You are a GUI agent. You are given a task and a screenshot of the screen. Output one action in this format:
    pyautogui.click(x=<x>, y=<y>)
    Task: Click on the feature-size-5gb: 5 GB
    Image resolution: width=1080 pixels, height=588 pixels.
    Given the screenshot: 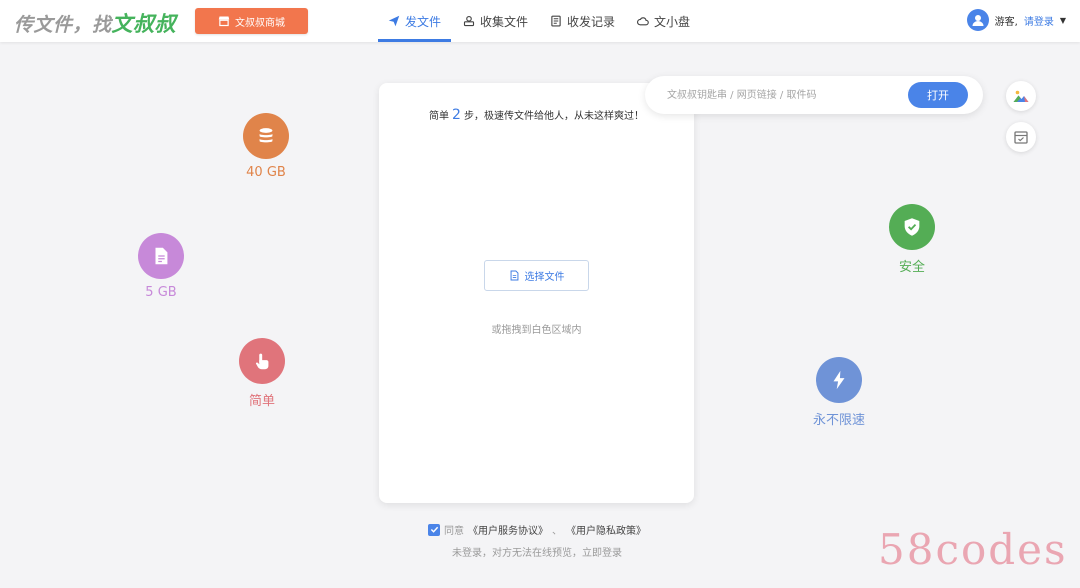 What is the action you would take?
    pyautogui.click(x=161, y=266)
    